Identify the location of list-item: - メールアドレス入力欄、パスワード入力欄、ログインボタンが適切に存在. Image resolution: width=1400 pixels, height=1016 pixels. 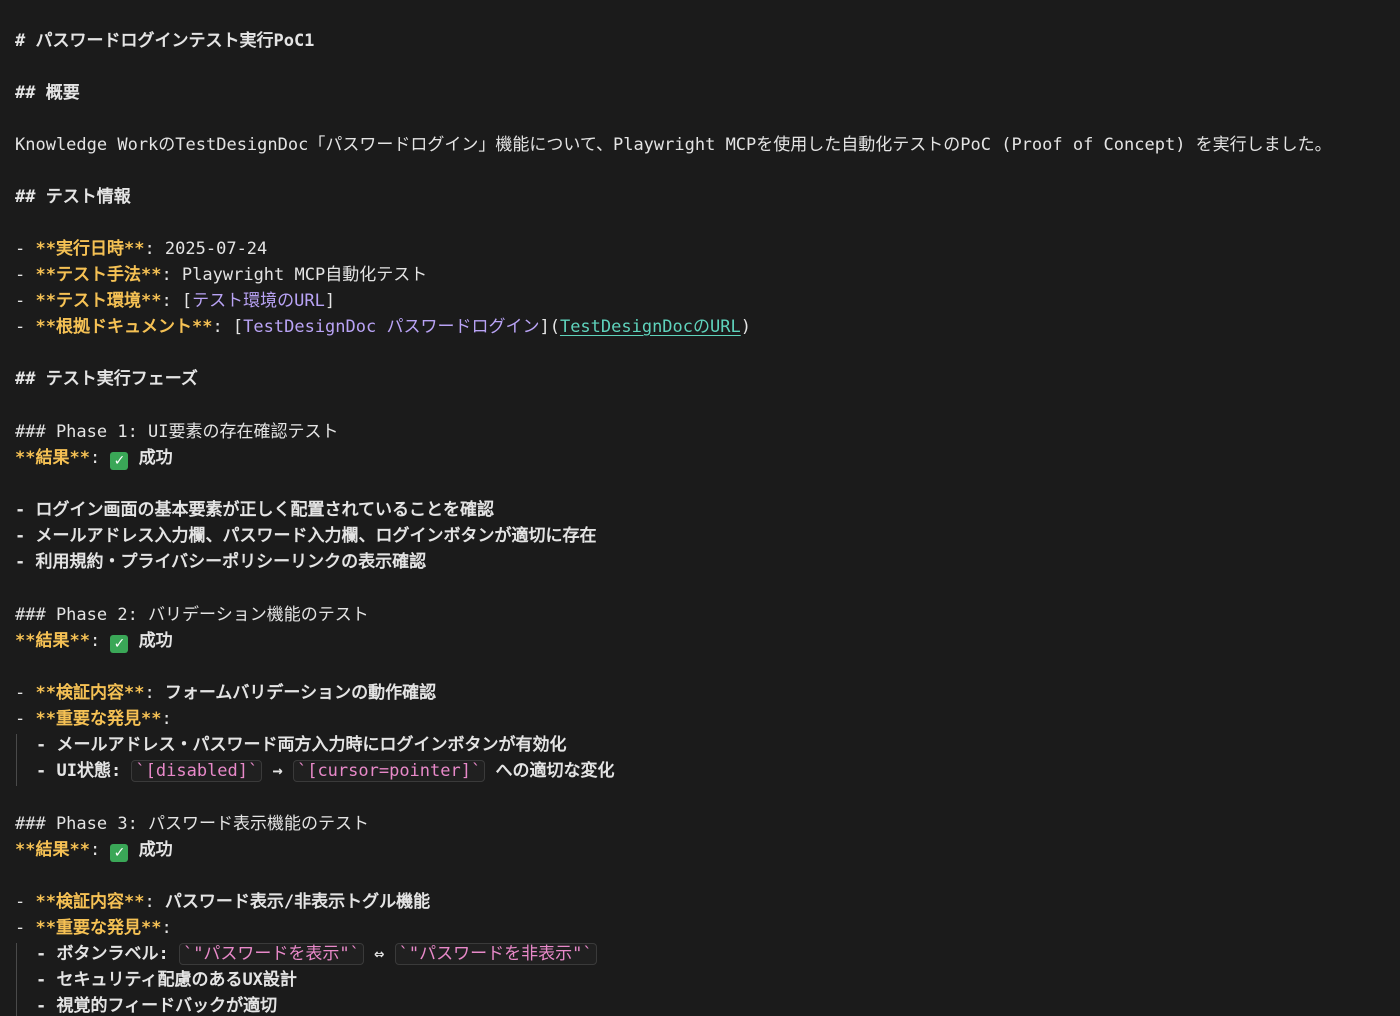
(306, 536).